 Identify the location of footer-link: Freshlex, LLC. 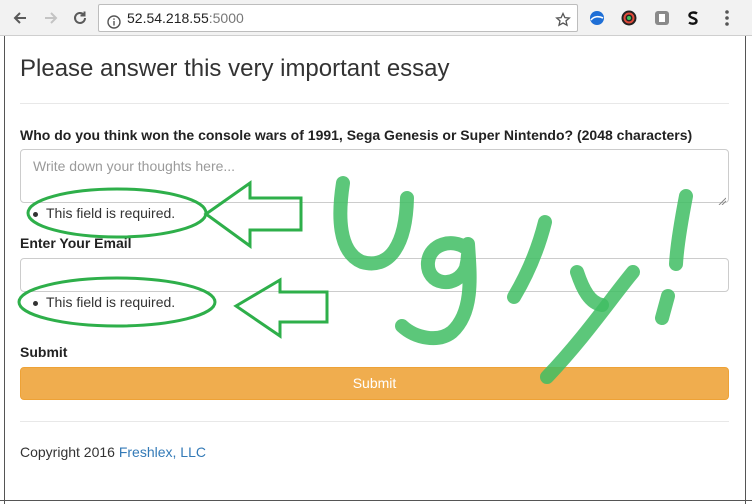
(162, 452).